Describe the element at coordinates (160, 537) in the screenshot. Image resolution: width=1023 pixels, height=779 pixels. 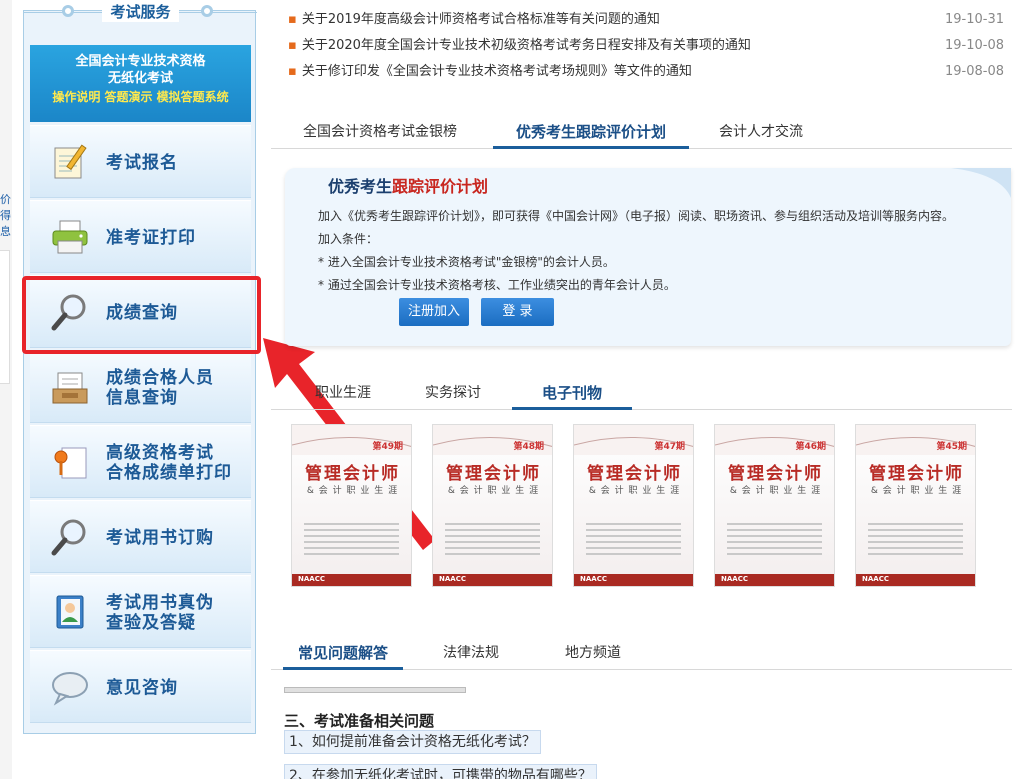
I see `menu-item-label: 考试用书订购` at that location.